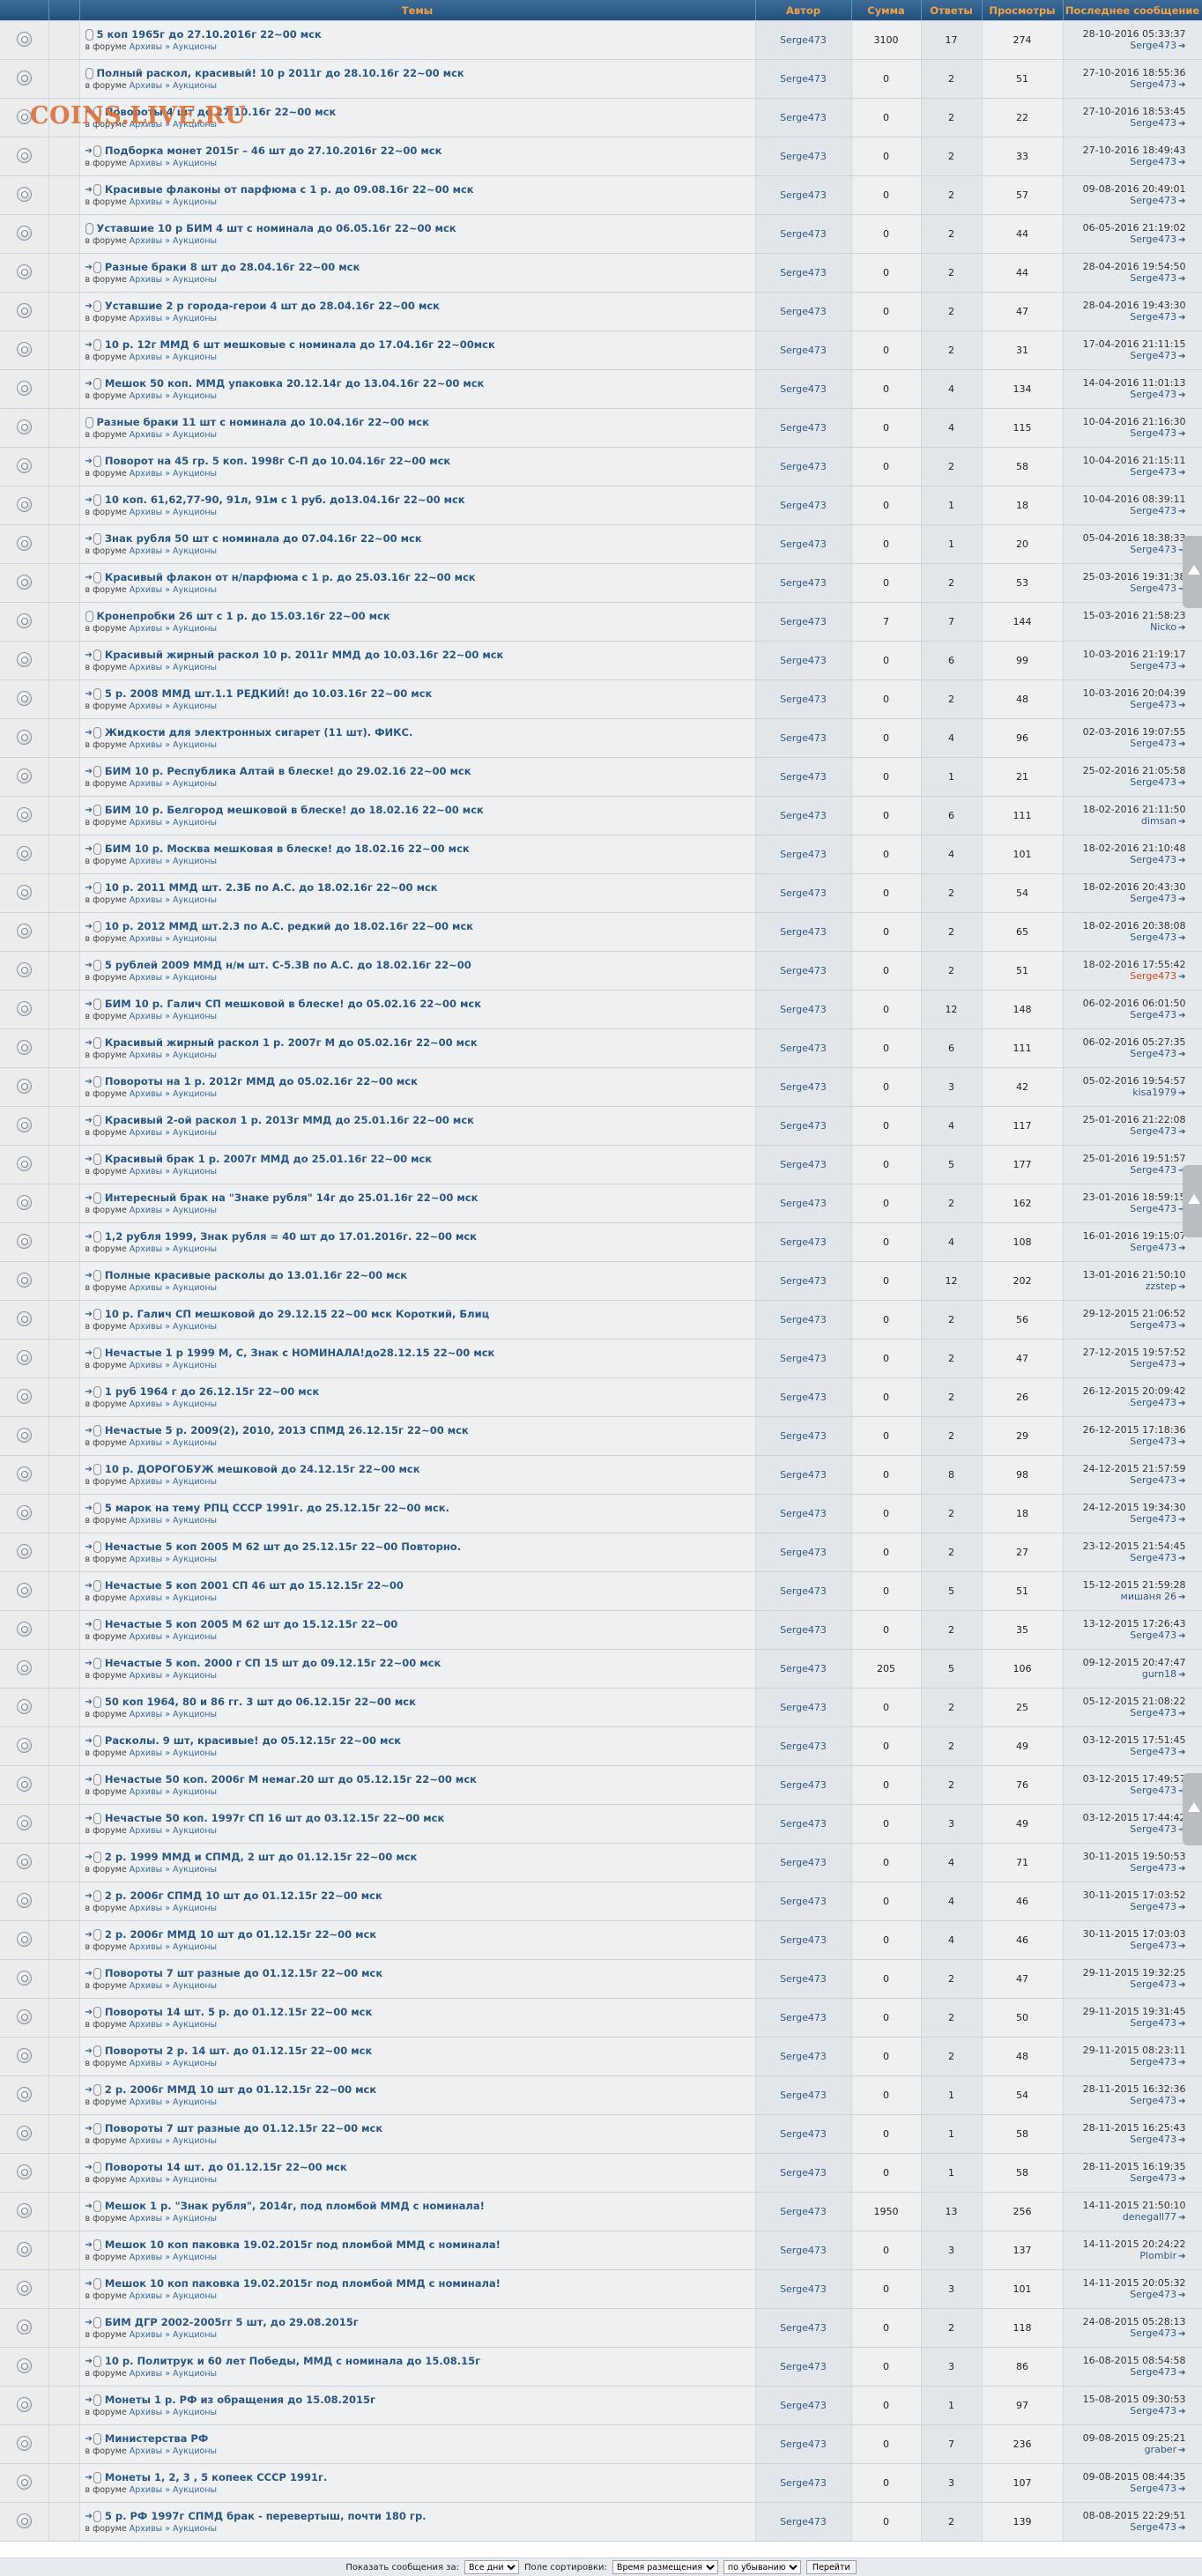 This screenshot has width=1202, height=2576. I want to click on last-post-user: Plombir, so click(1158, 2255).